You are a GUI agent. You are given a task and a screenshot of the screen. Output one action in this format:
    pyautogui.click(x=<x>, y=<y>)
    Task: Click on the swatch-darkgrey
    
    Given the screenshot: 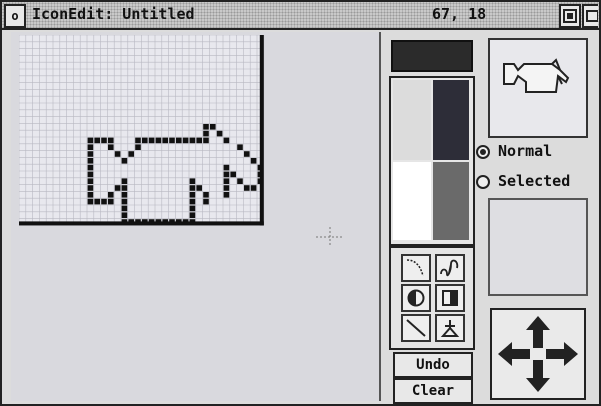 What is the action you would take?
    pyautogui.click(x=451, y=201)
    